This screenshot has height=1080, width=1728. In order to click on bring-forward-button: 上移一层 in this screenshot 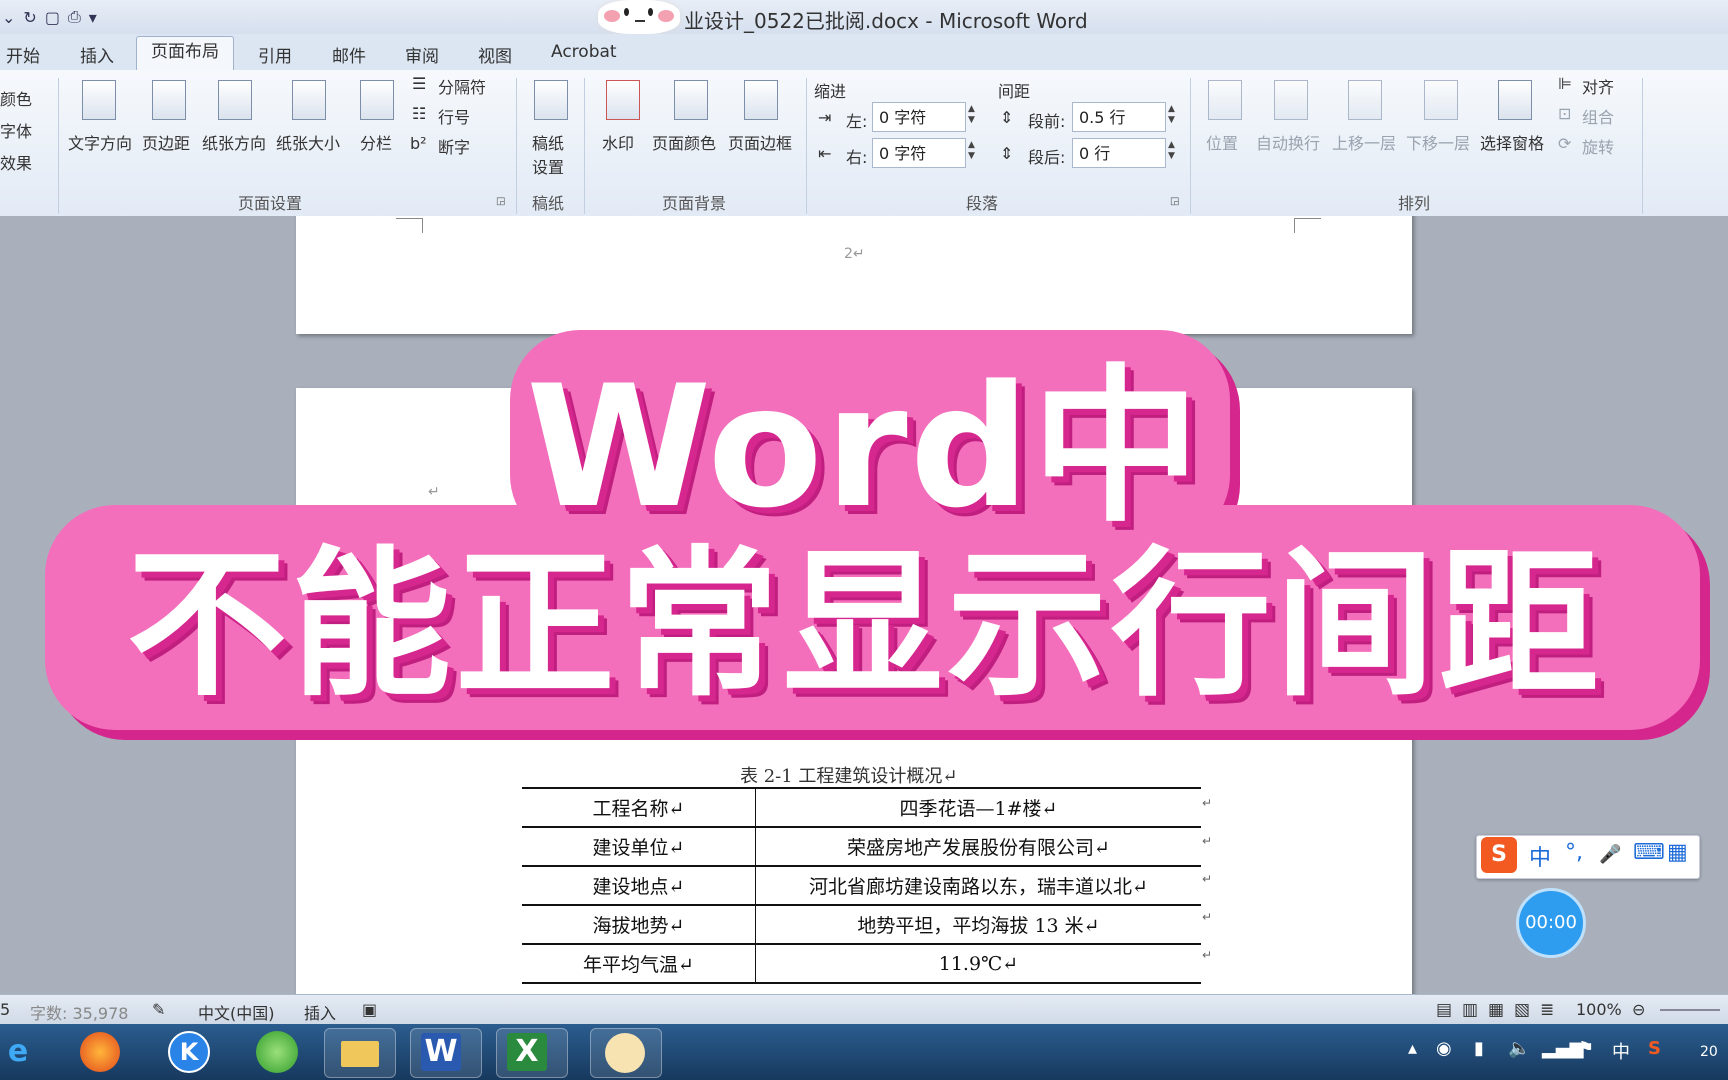, I will do `click(1364, 142)`.